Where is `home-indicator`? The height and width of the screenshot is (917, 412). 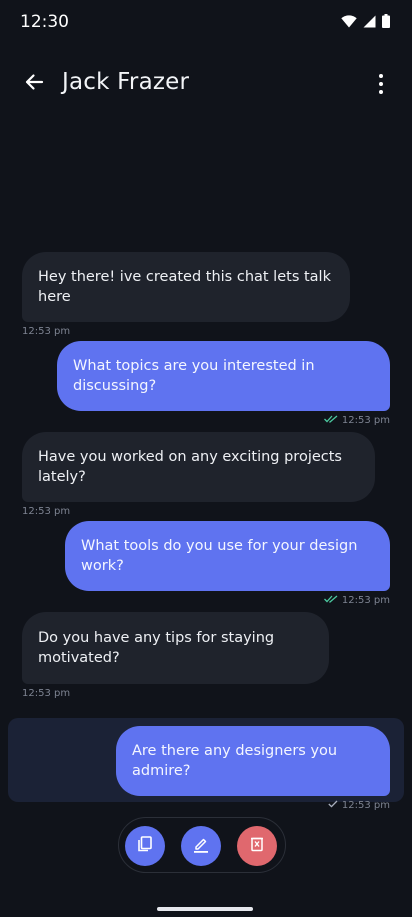
home-indicator is located at coordinates (205, 909).